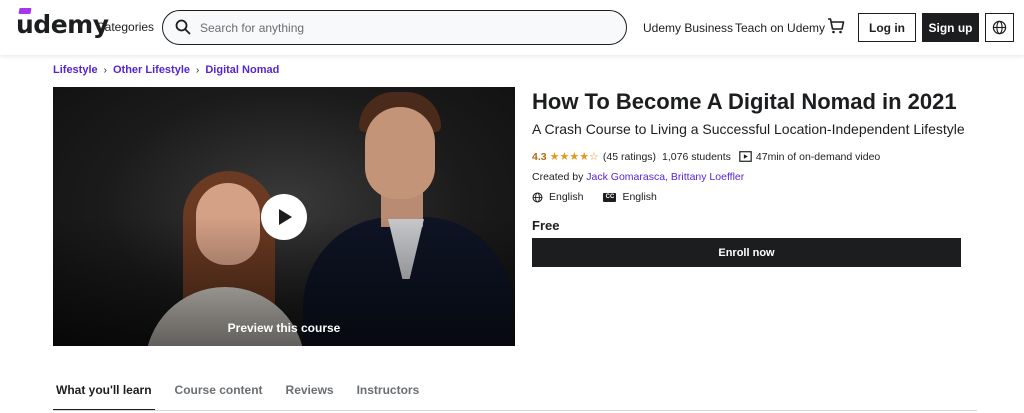 This screenshot has height=413, width=1024. What do you see at coordinates (388, 393) in the screenshot?
I see `tab-instructors: Instructors` at bounding box center [388, 393].